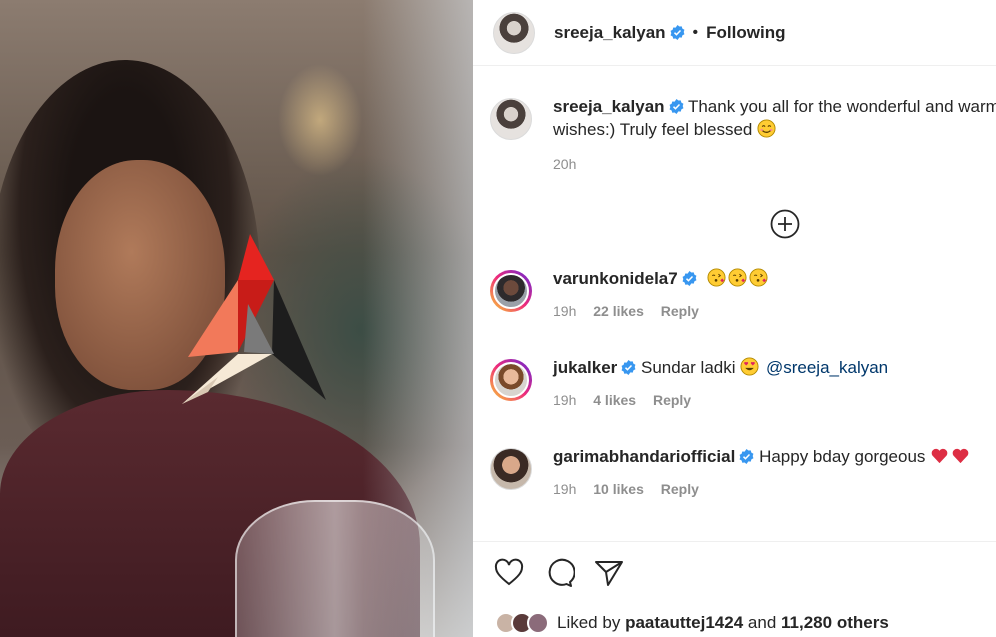 Image resolution: width=996 pixels, height=637 pixels. Describe the element at coordinates (585, 367) in the screenshot. I see `comment-username: jukalker` at that location.